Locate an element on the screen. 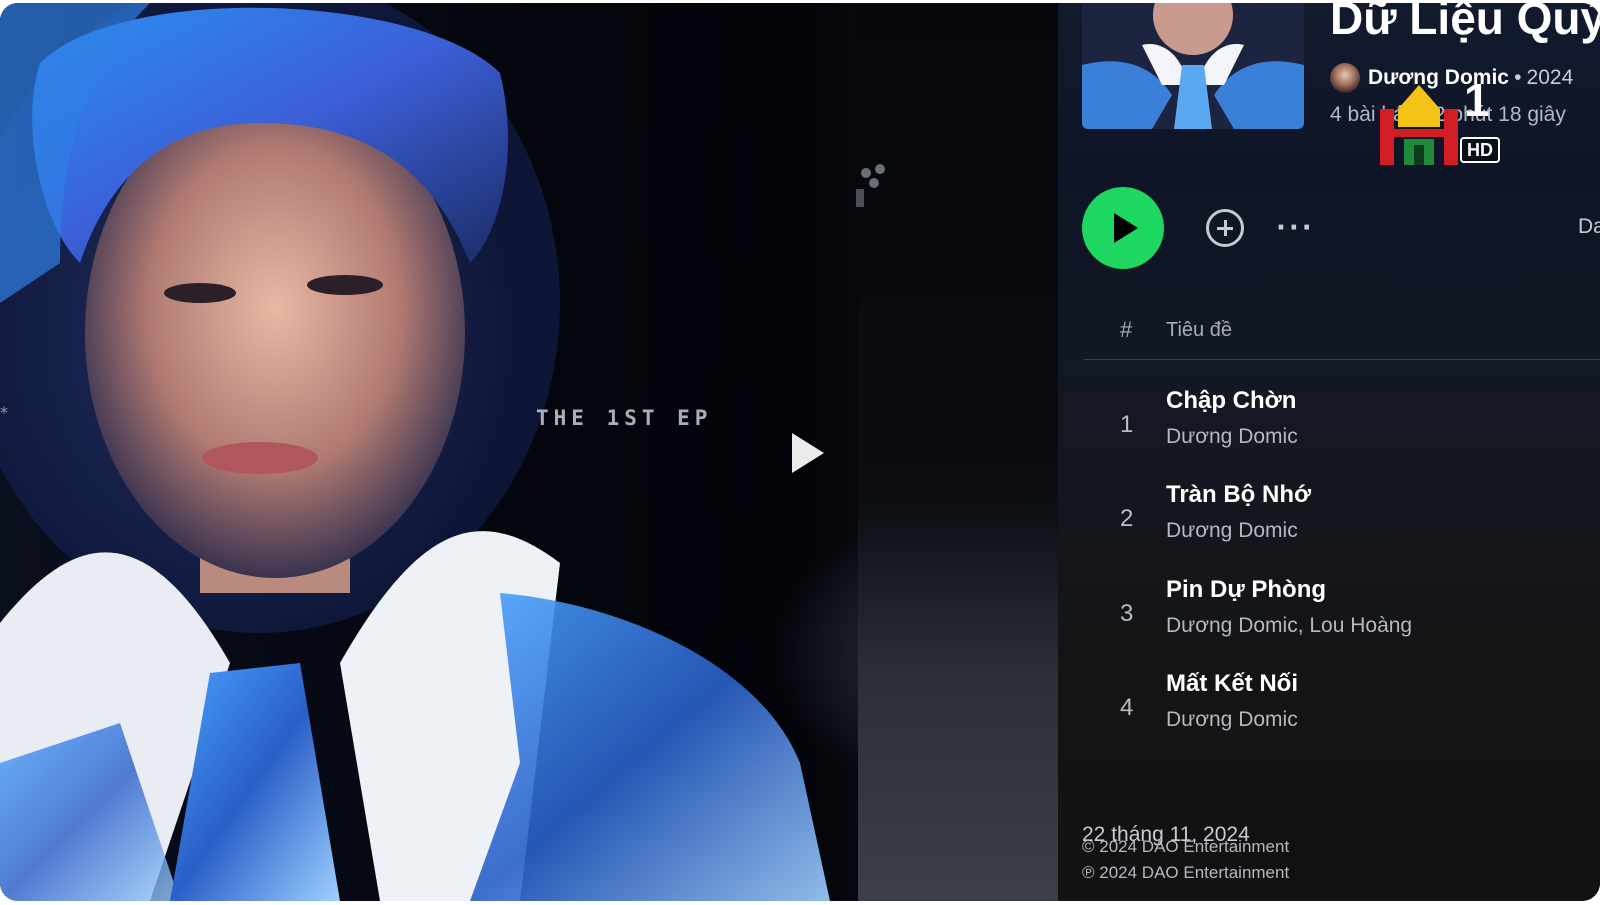 Image resolution: width=1600 pixels, height=905 pixels. track-number: 2 is located at coordinates (1127, 518).